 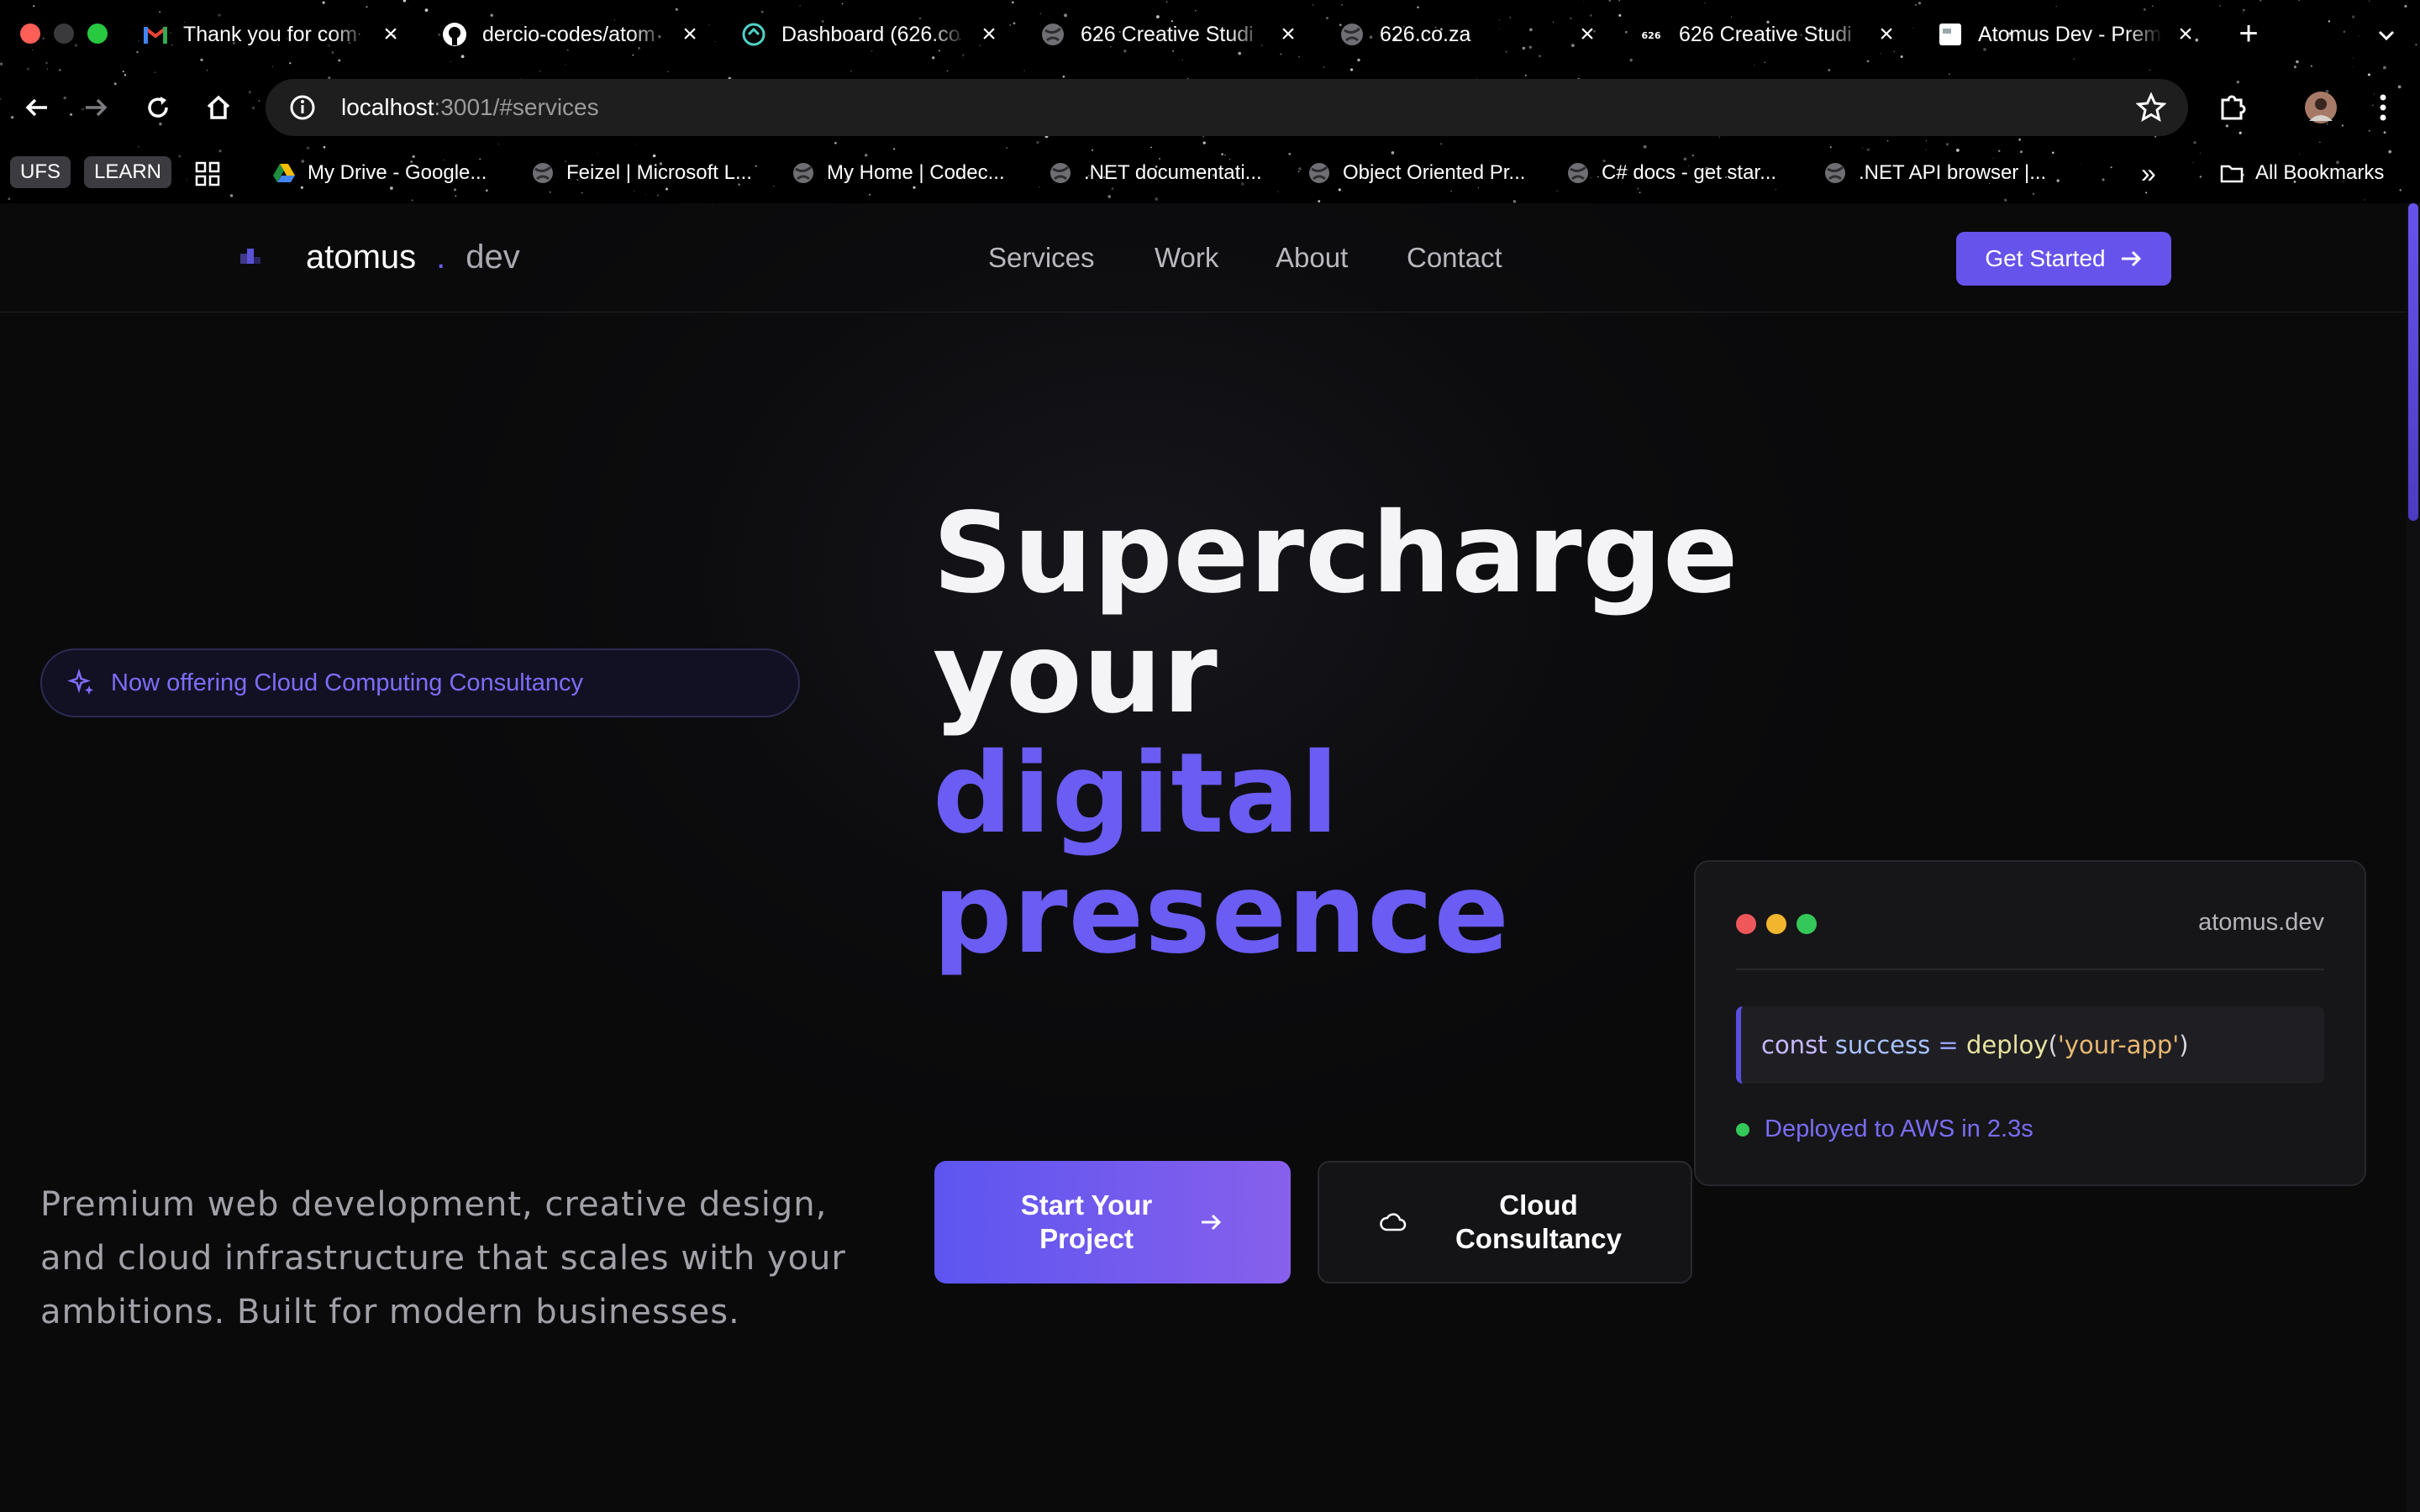 What do you see at coordinates (30, 34) in the screenshot?
I see `window-close-button` at bounding box center [30, 34].